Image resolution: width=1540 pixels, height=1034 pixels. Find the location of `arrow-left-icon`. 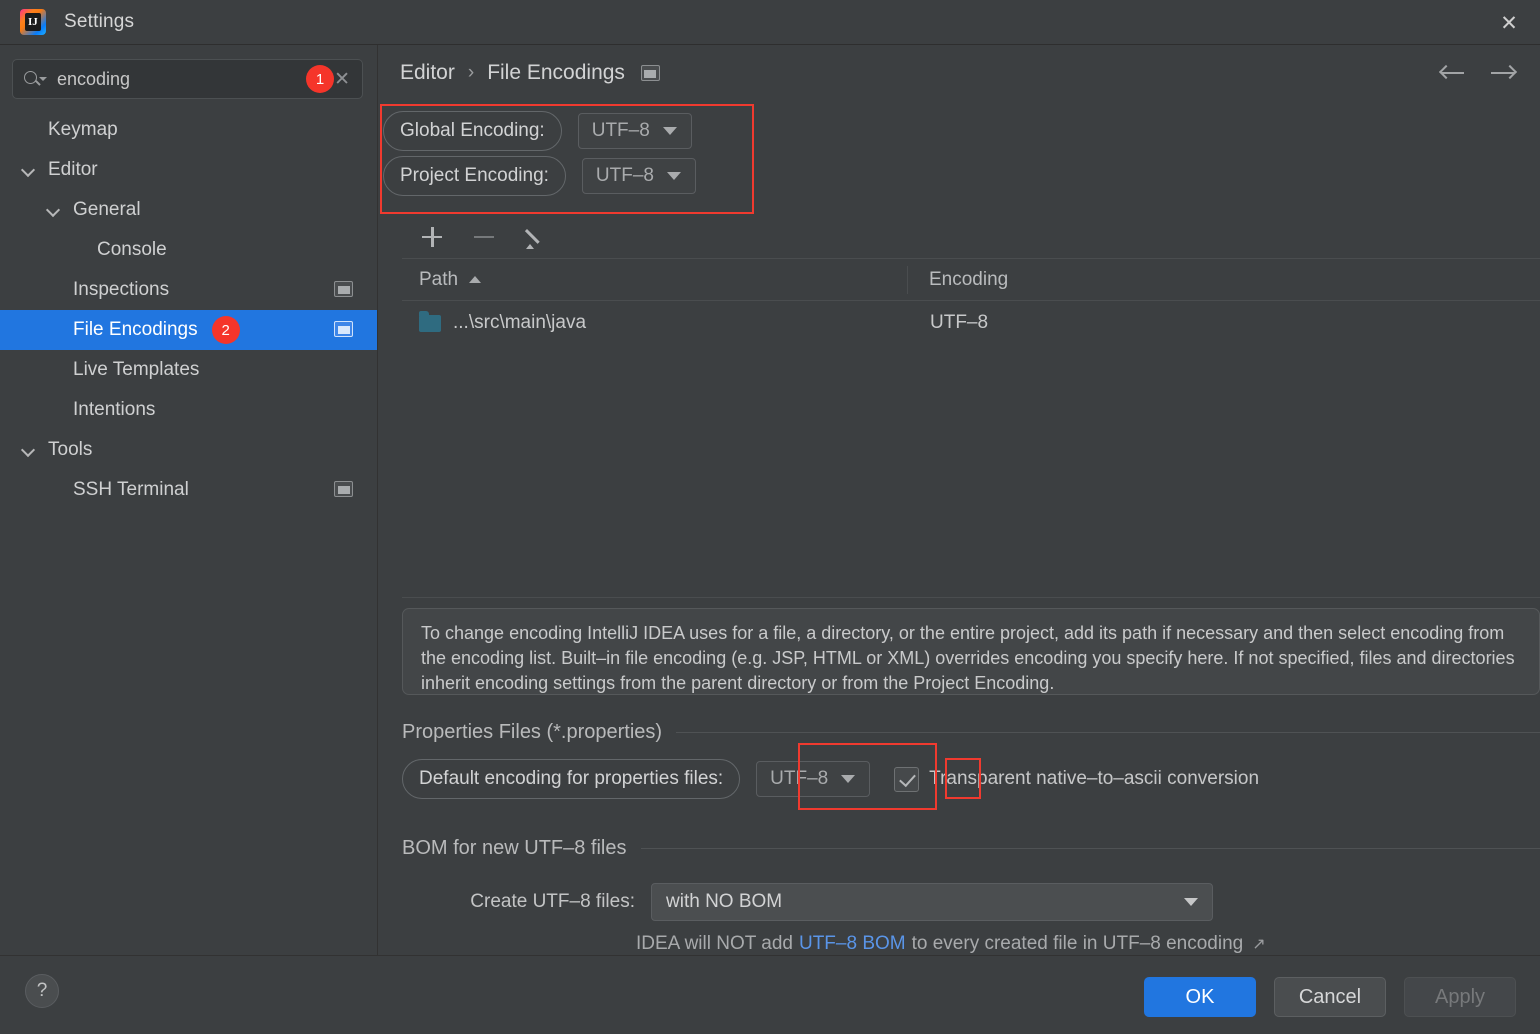

arrow-left-icon is located at coordinates (1452, 73).